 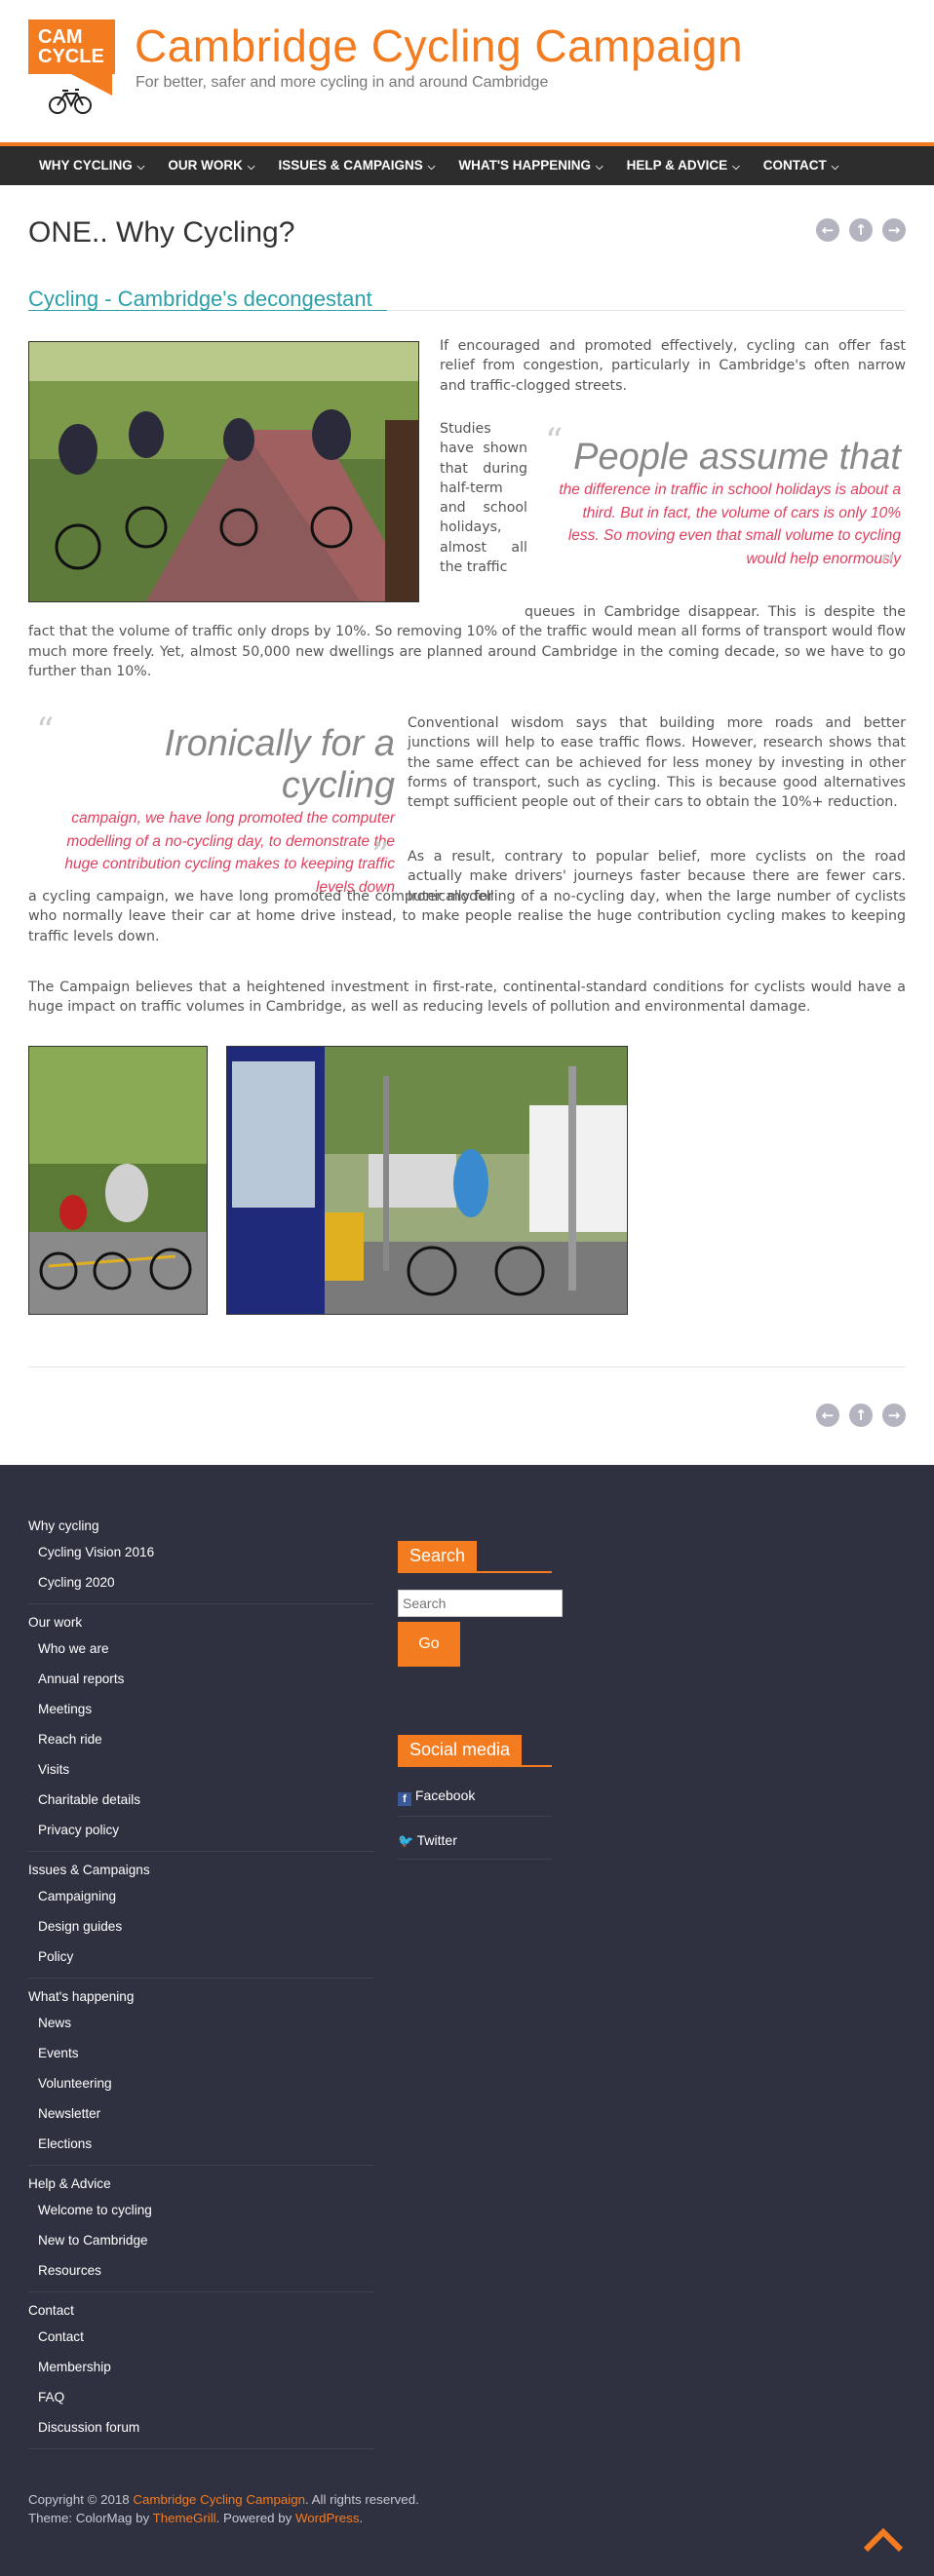 What do you see at coordinates (201, 2337) in the screenshot?
I see `footer-link: Contact` at bounding box center [201, 2337].